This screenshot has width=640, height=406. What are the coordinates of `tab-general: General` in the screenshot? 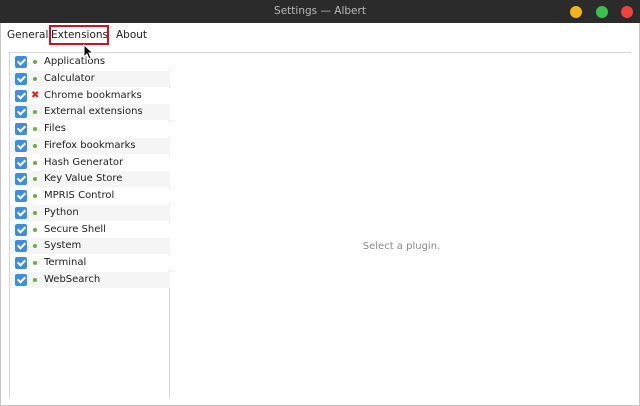 It's located at (27, 35).